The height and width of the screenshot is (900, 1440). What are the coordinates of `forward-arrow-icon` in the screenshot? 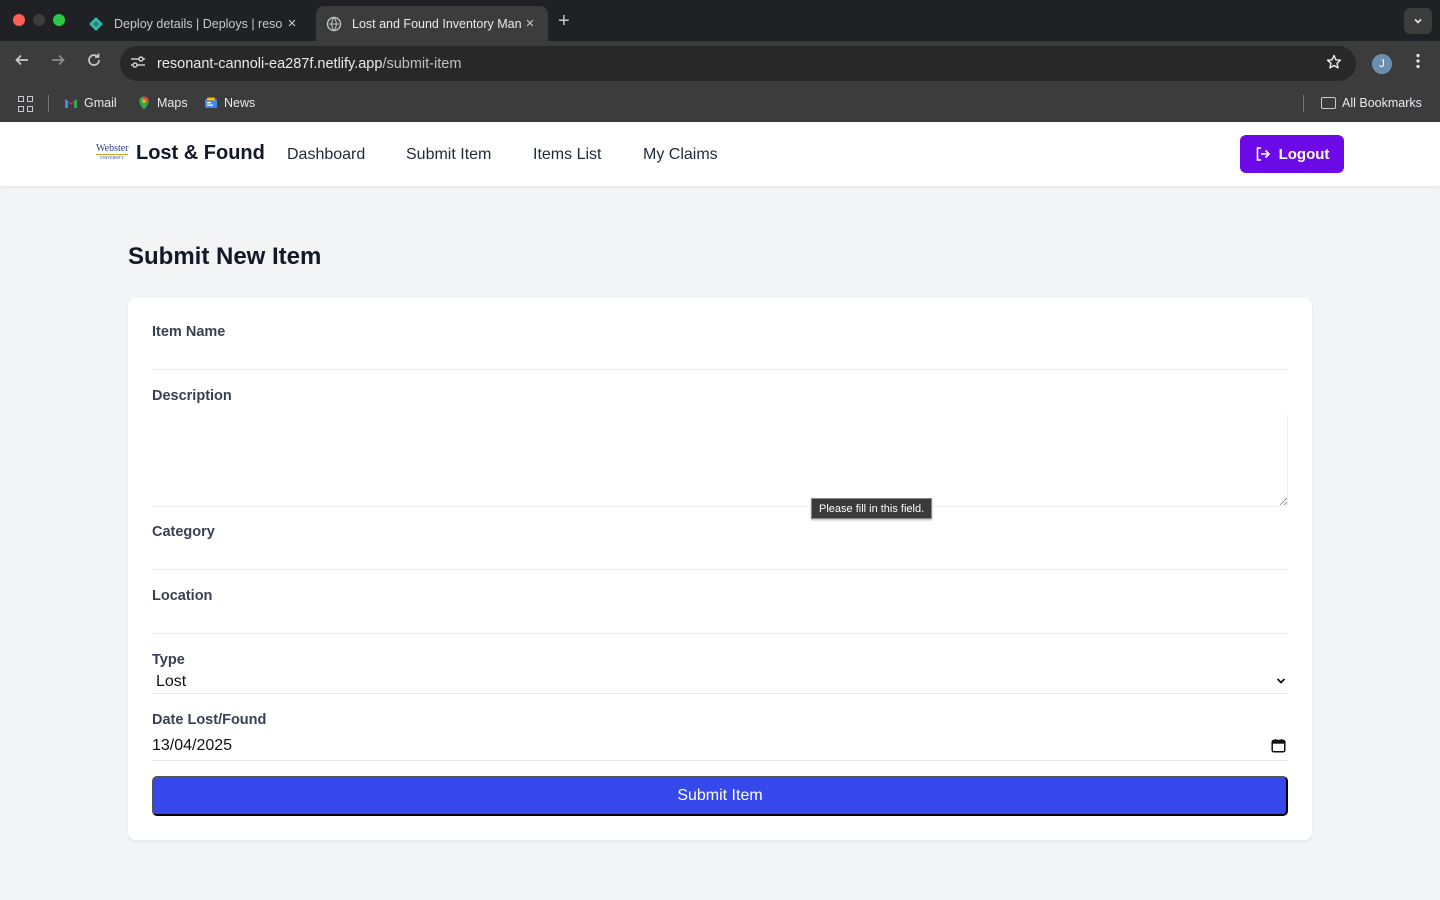 It's located at (58, 62).